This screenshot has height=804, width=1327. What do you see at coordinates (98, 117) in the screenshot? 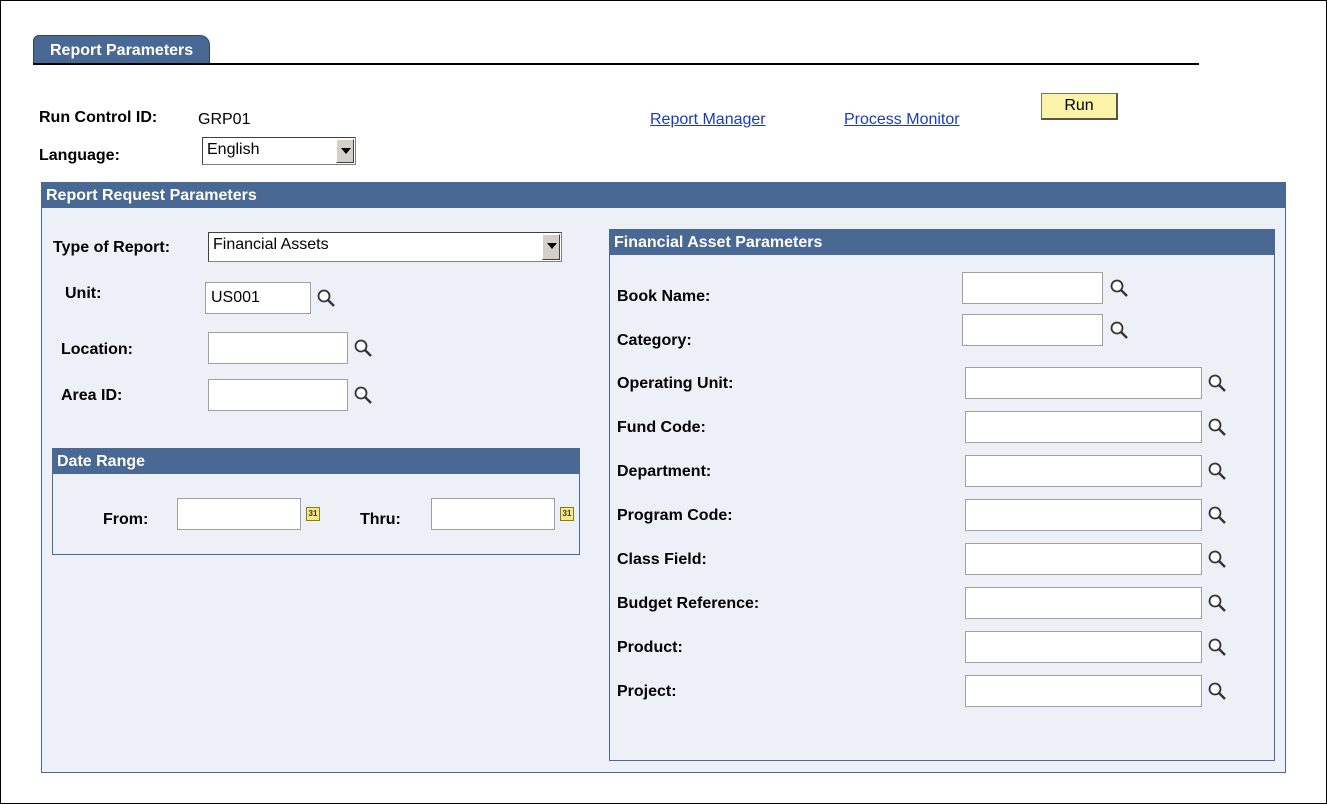
I see `run-control-label: Run Control ID:` at bounding box center [98, 117].